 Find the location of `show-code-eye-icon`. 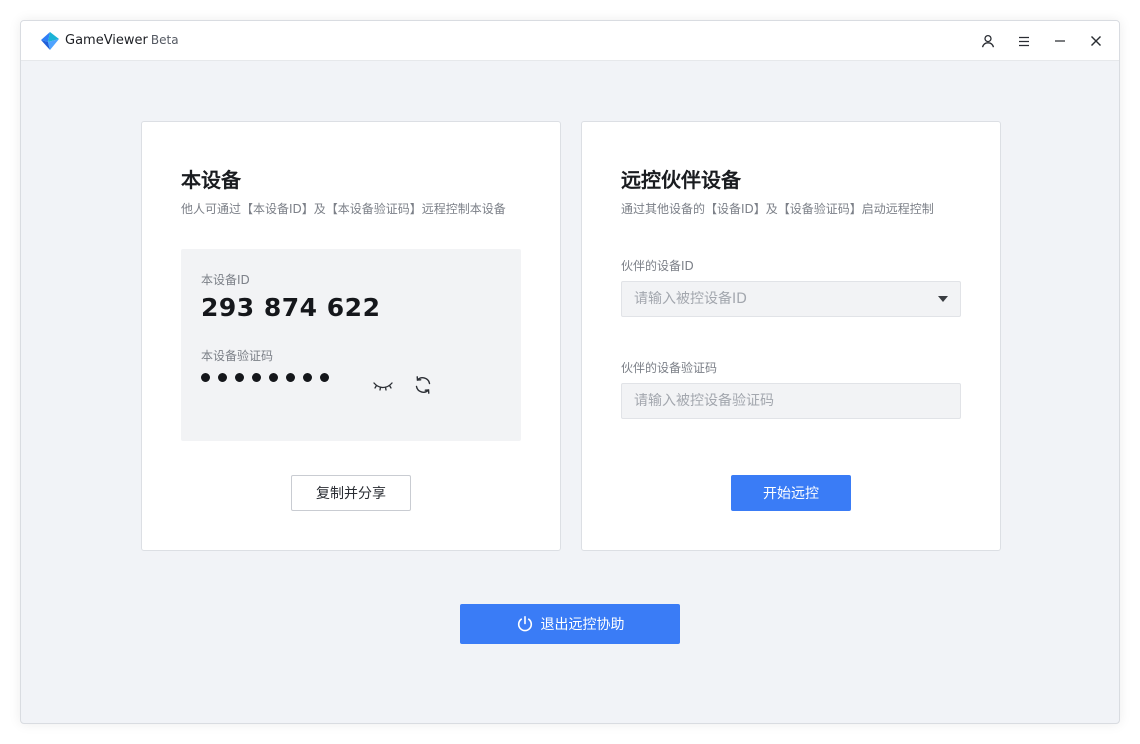

show-code-eye-icon is located at coordinates (383, 385).